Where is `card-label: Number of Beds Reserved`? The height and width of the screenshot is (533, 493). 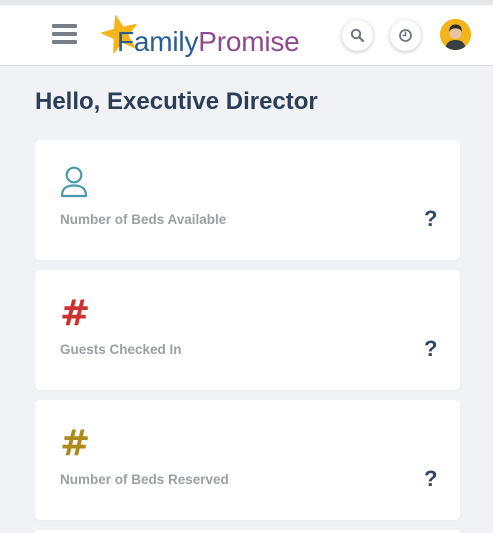 card-label: Number of Beds Reserved is located at coordinates (144, 479).